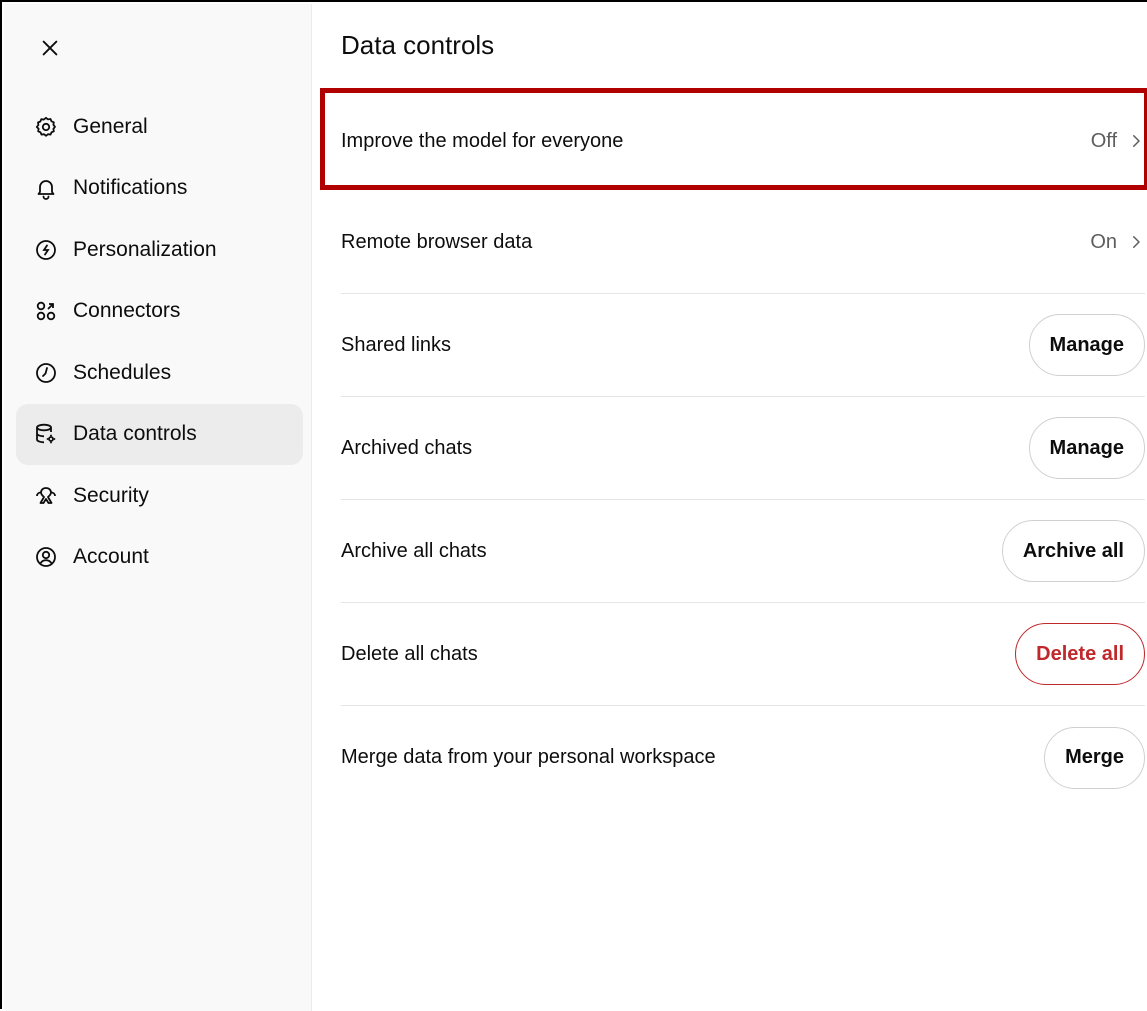 This screenshot has width=1147, height=1011. Describe the element at coordinates (418, 45) in the screenshot. I see `page-title: Data controls` at that location.